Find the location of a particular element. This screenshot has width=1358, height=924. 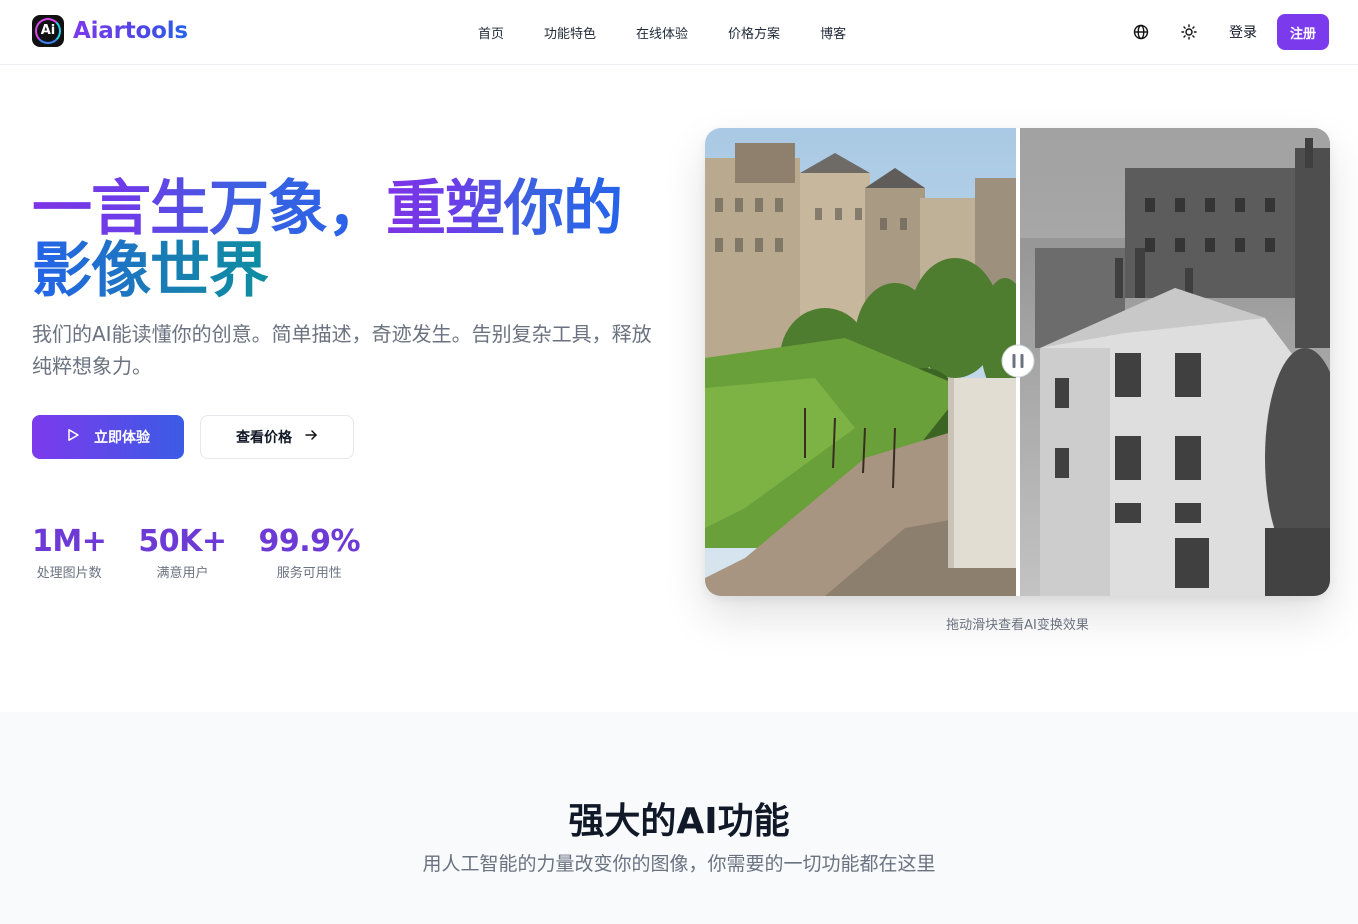

stat-happy-users: 50K+ 满意用户 is located at coordinates (182, 552).